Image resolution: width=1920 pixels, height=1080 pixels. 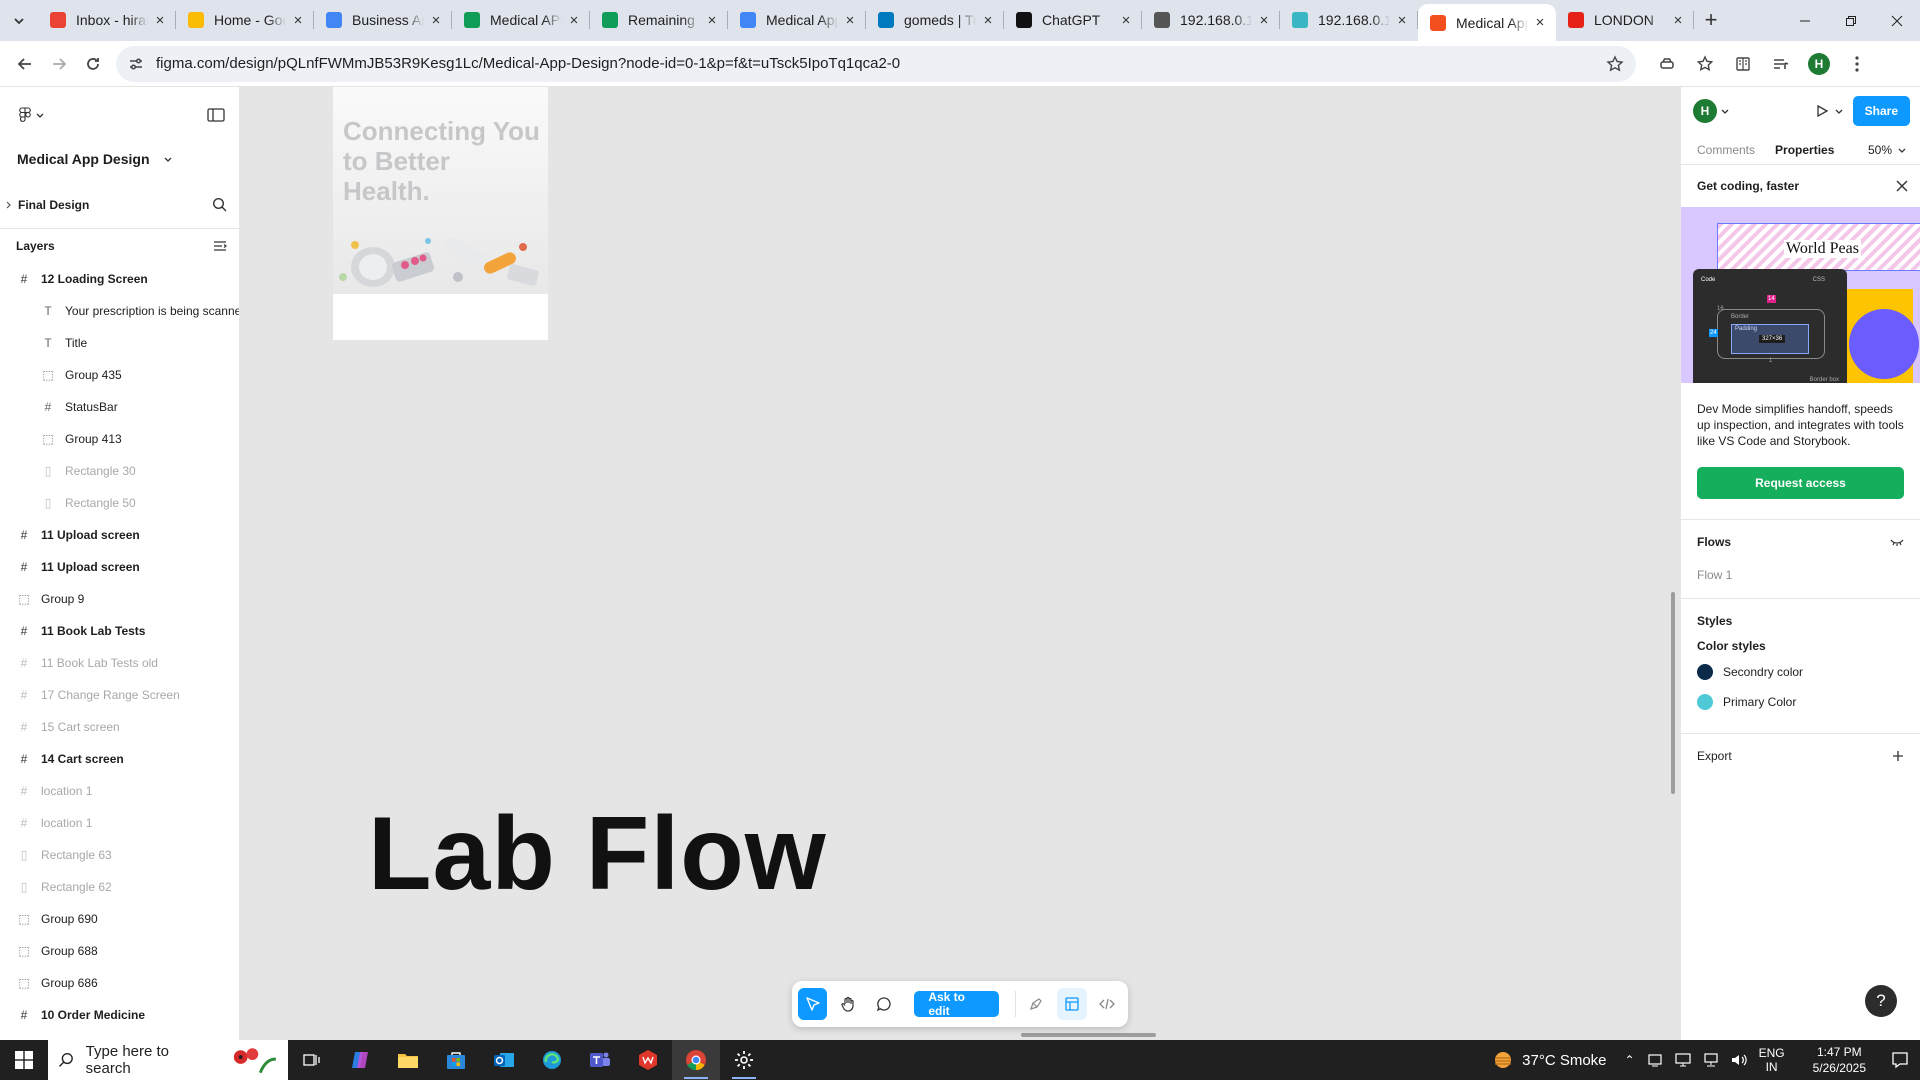 I want to click on taskbar-copilot, so click(x=360, y=1060).